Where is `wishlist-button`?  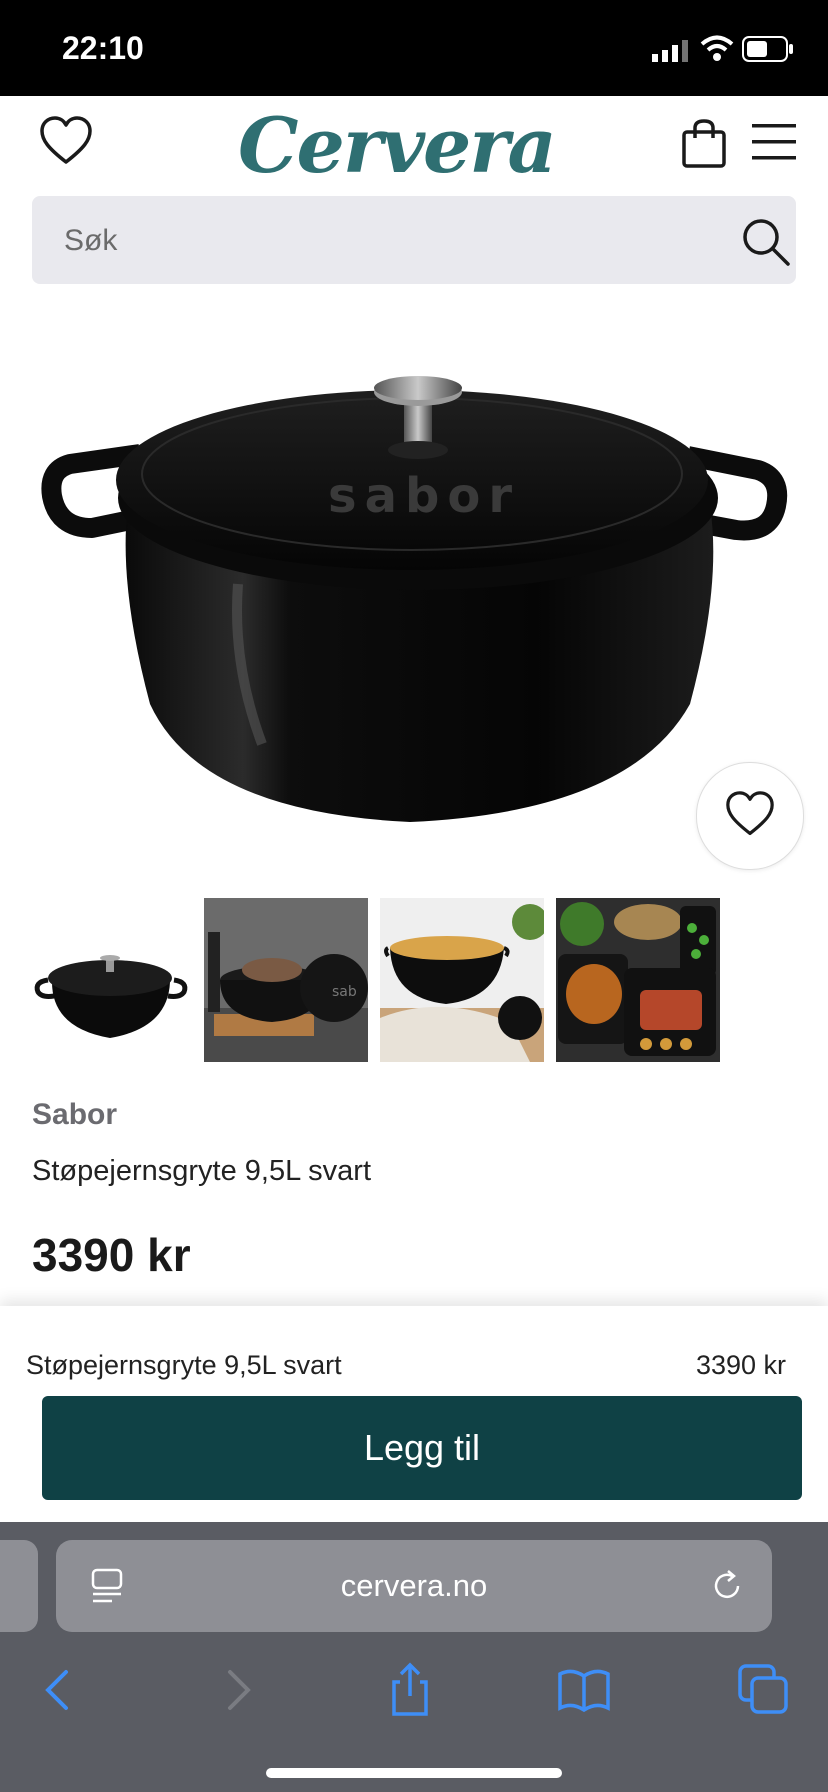 wishlist-button is located at coordinates (750, 816).